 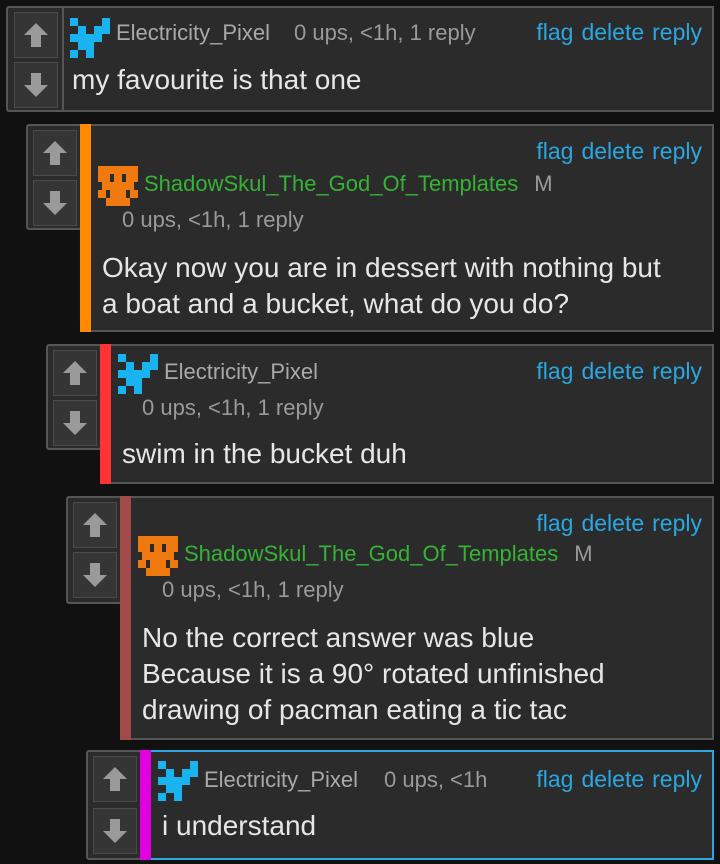 What do you see at coordinates (239, 825) in the screenshot?
I see `comment-text: i understand` at bounding box center [239, 825].